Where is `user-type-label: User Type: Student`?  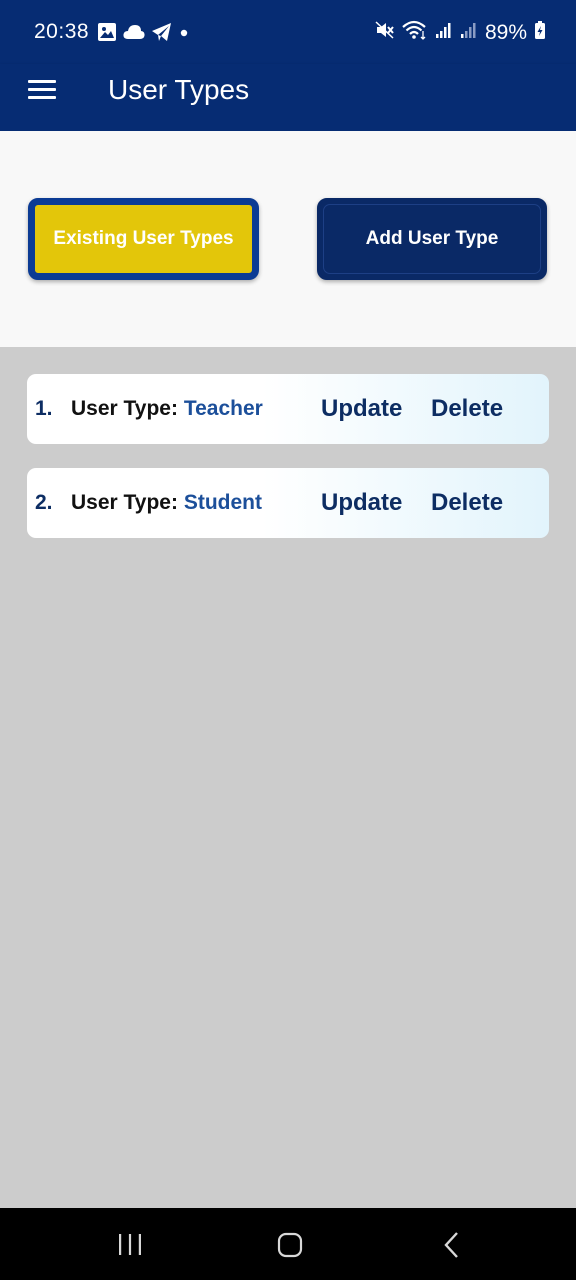 user-type-label: User Type: Student is located at coordinates (166, 503).